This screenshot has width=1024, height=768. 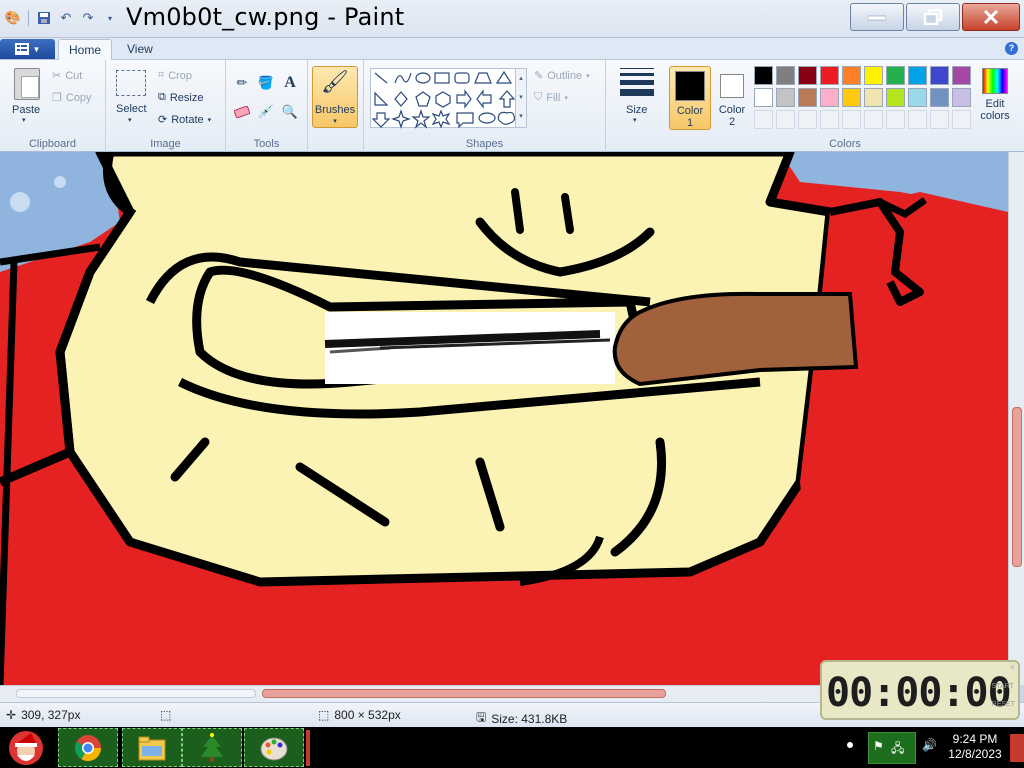 I want to click on size-button: Size, so click(x=636, y=110).